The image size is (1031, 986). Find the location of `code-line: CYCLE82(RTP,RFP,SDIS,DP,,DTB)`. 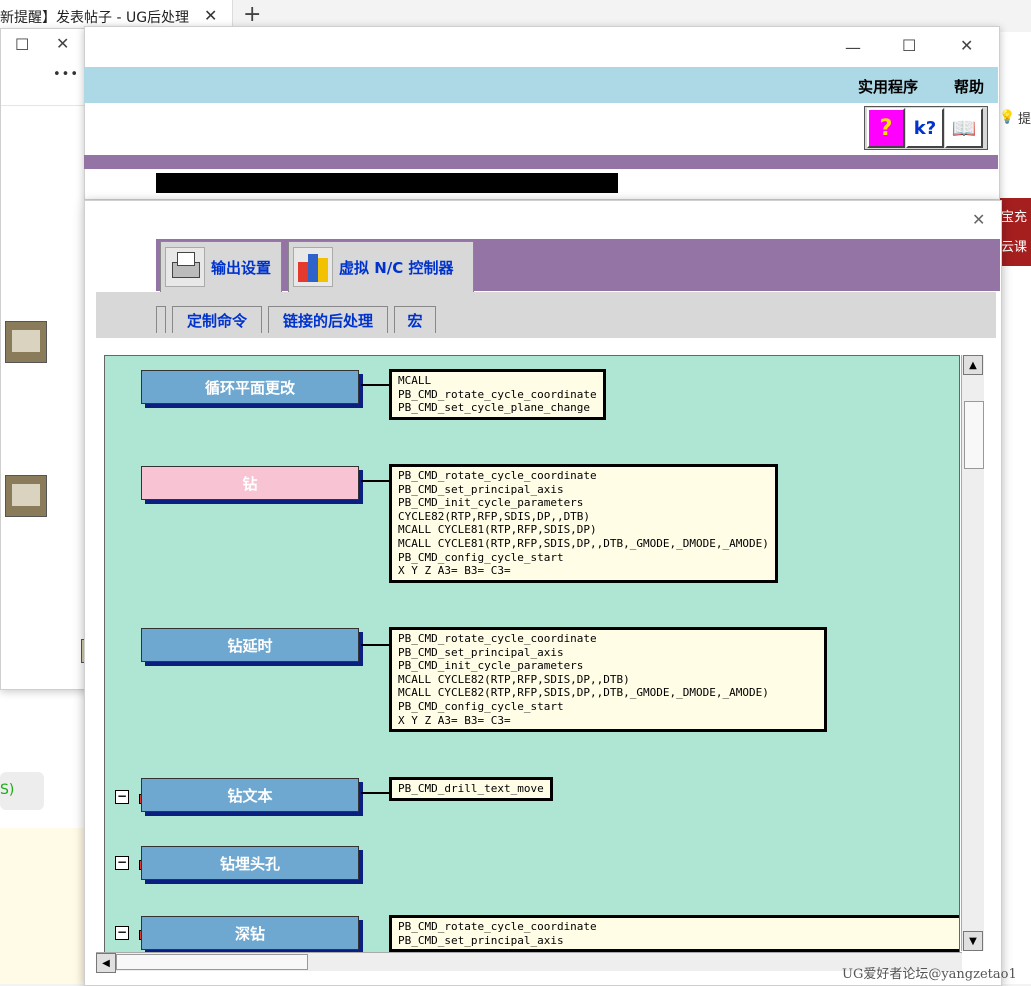

code-line: CYCLE82(RTP,RFP,SDIS,DP,,DTB) is located at coordinates (494, 516).